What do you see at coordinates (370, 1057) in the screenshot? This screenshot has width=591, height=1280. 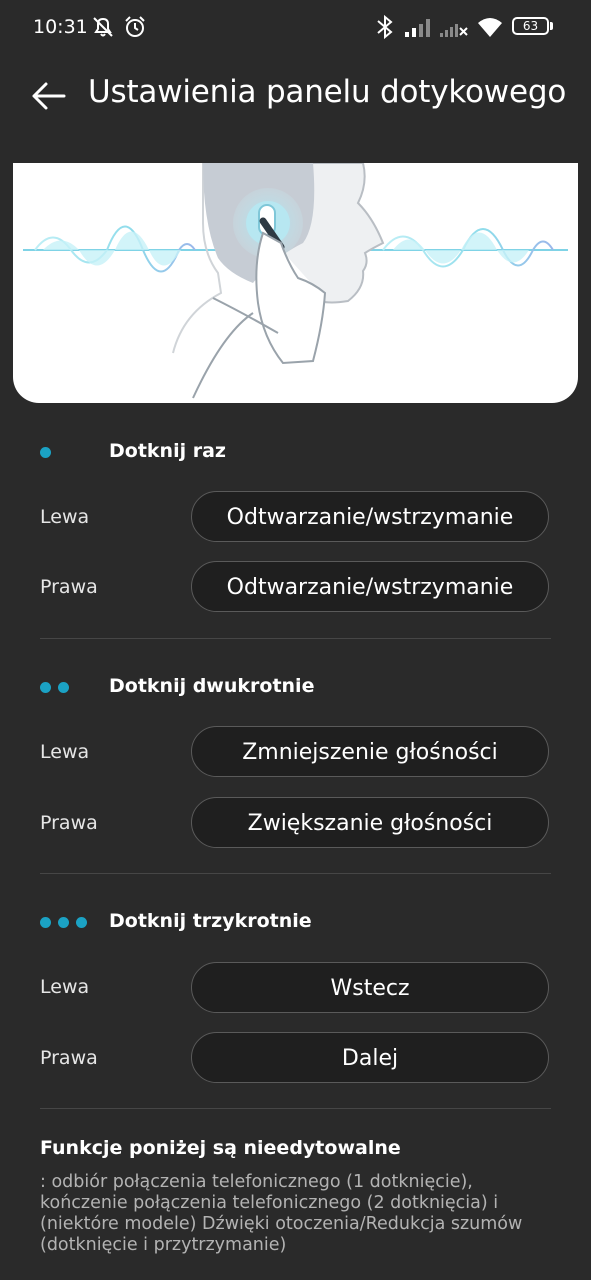 I see `triple-tap-right-select: Dalej` at bounding box center [370, 1057].